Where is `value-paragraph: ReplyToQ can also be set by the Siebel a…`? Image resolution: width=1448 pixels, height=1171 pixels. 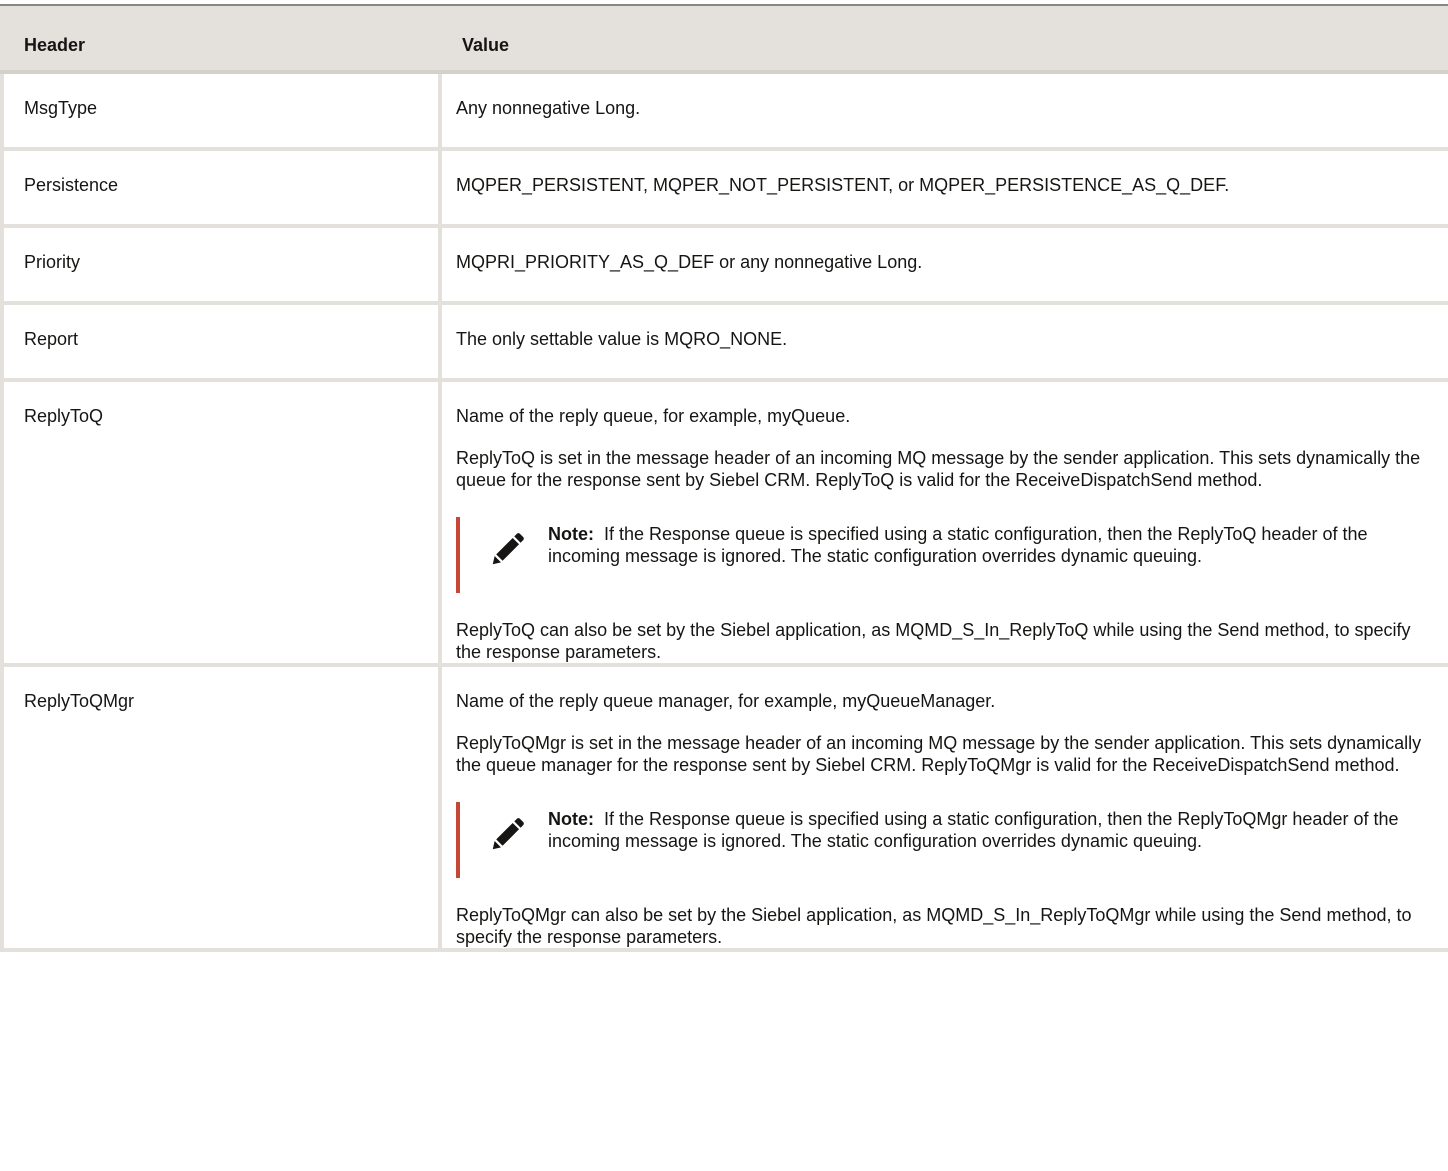
value-paragraph: ReplyToQ can also be set by the Siebel a… is located at coordinates (933, 641).